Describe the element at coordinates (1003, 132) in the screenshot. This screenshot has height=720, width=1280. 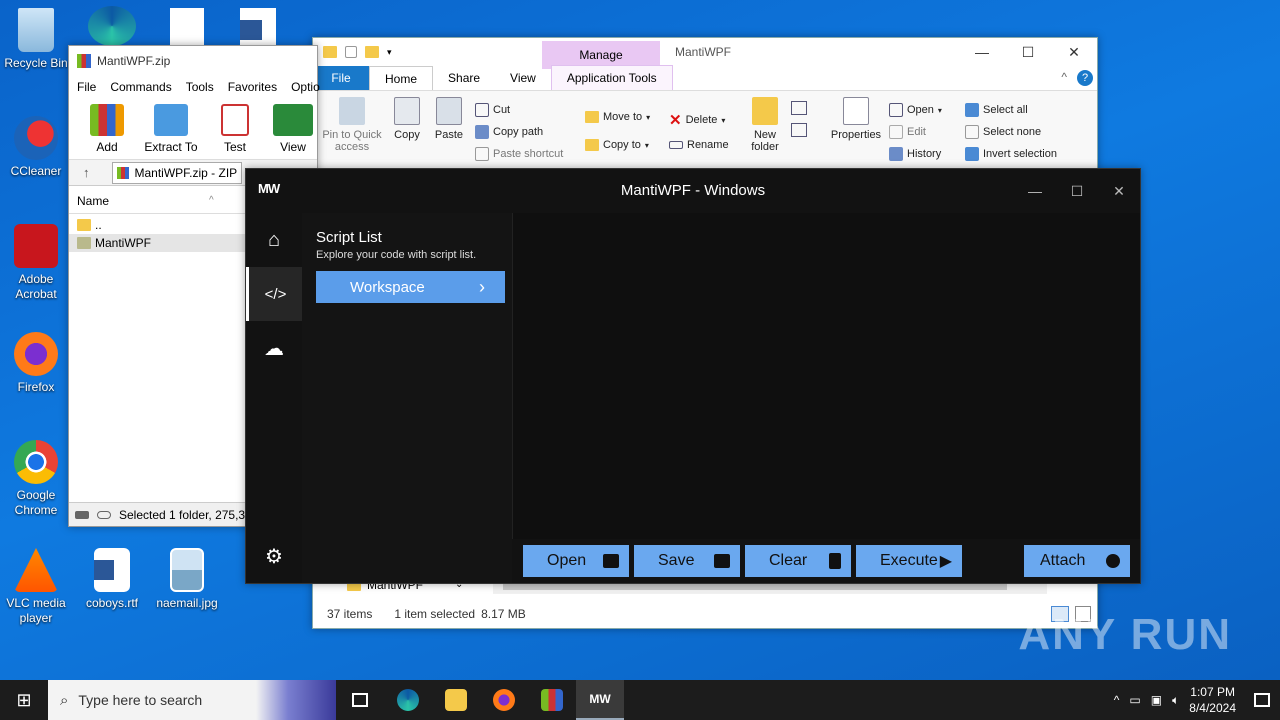
I see `select-none-button: Select none` at that location.